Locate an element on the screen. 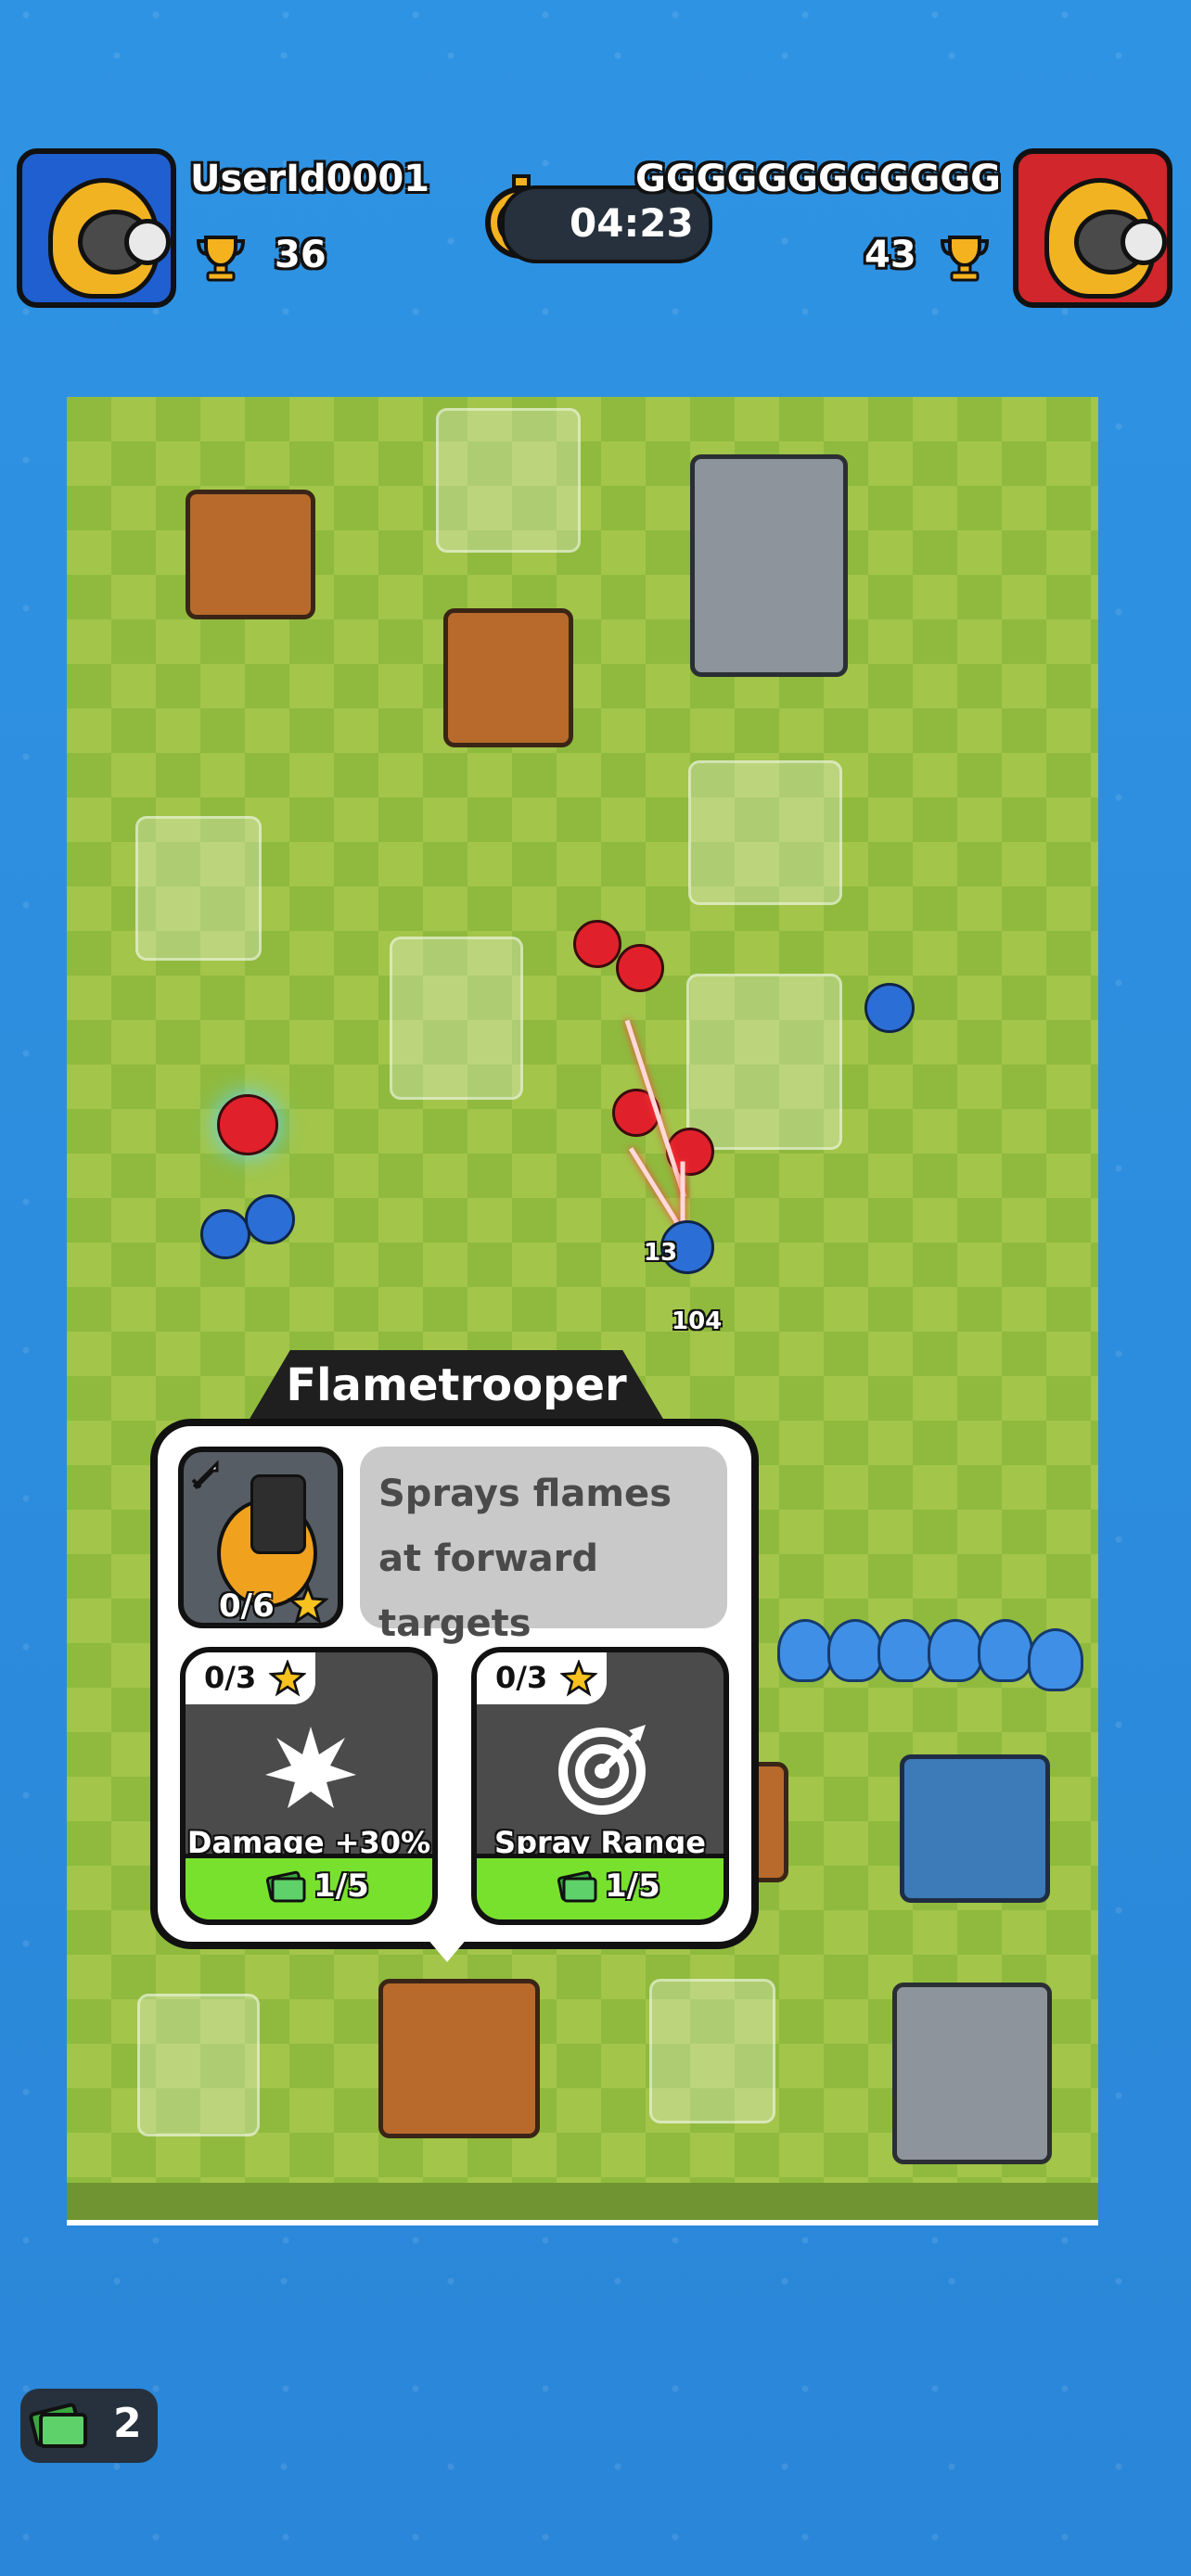  cash-amount: 2 is located at coordinates (127, 2423).